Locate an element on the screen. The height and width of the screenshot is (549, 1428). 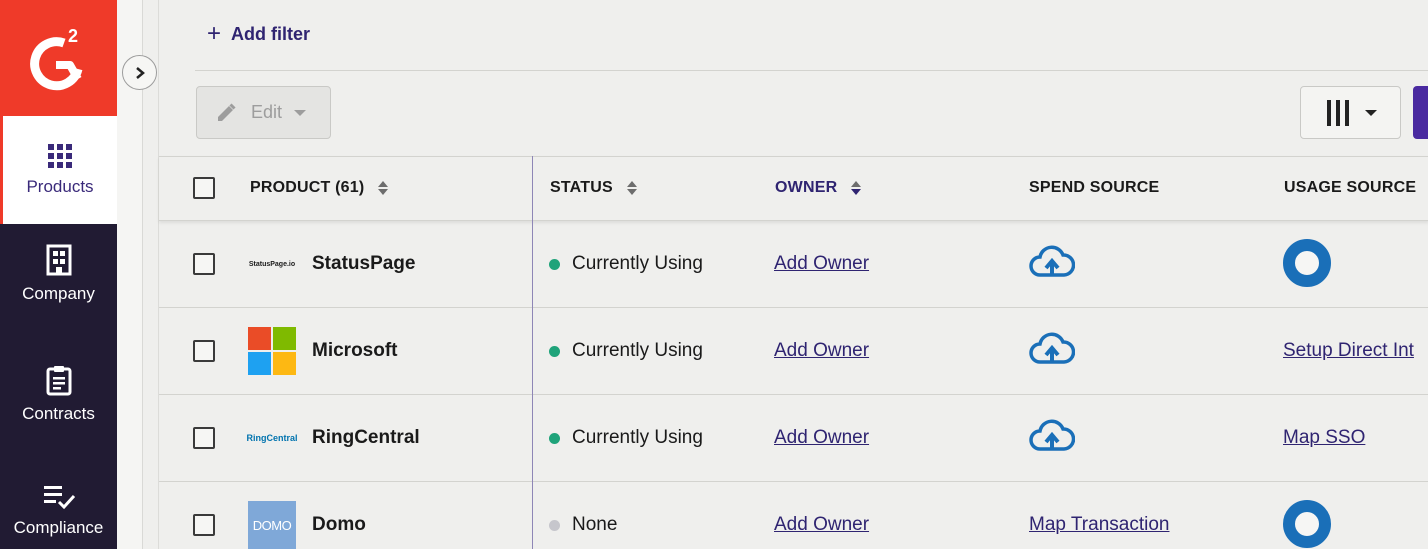
chevron-right-icon is located at coordinates (140, 72).